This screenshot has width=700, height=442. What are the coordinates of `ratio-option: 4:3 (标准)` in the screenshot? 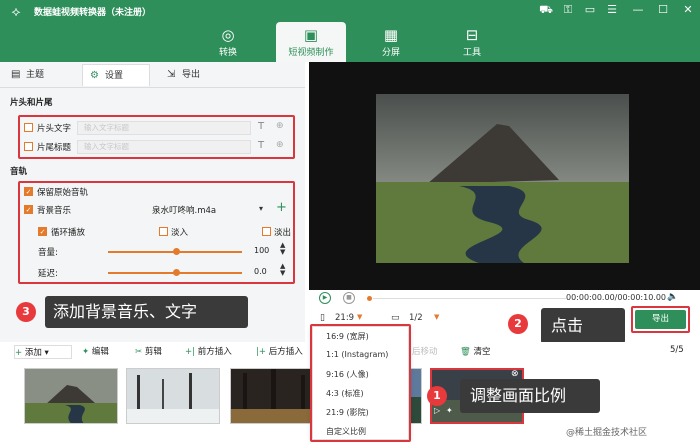 It's located at (345, 393).